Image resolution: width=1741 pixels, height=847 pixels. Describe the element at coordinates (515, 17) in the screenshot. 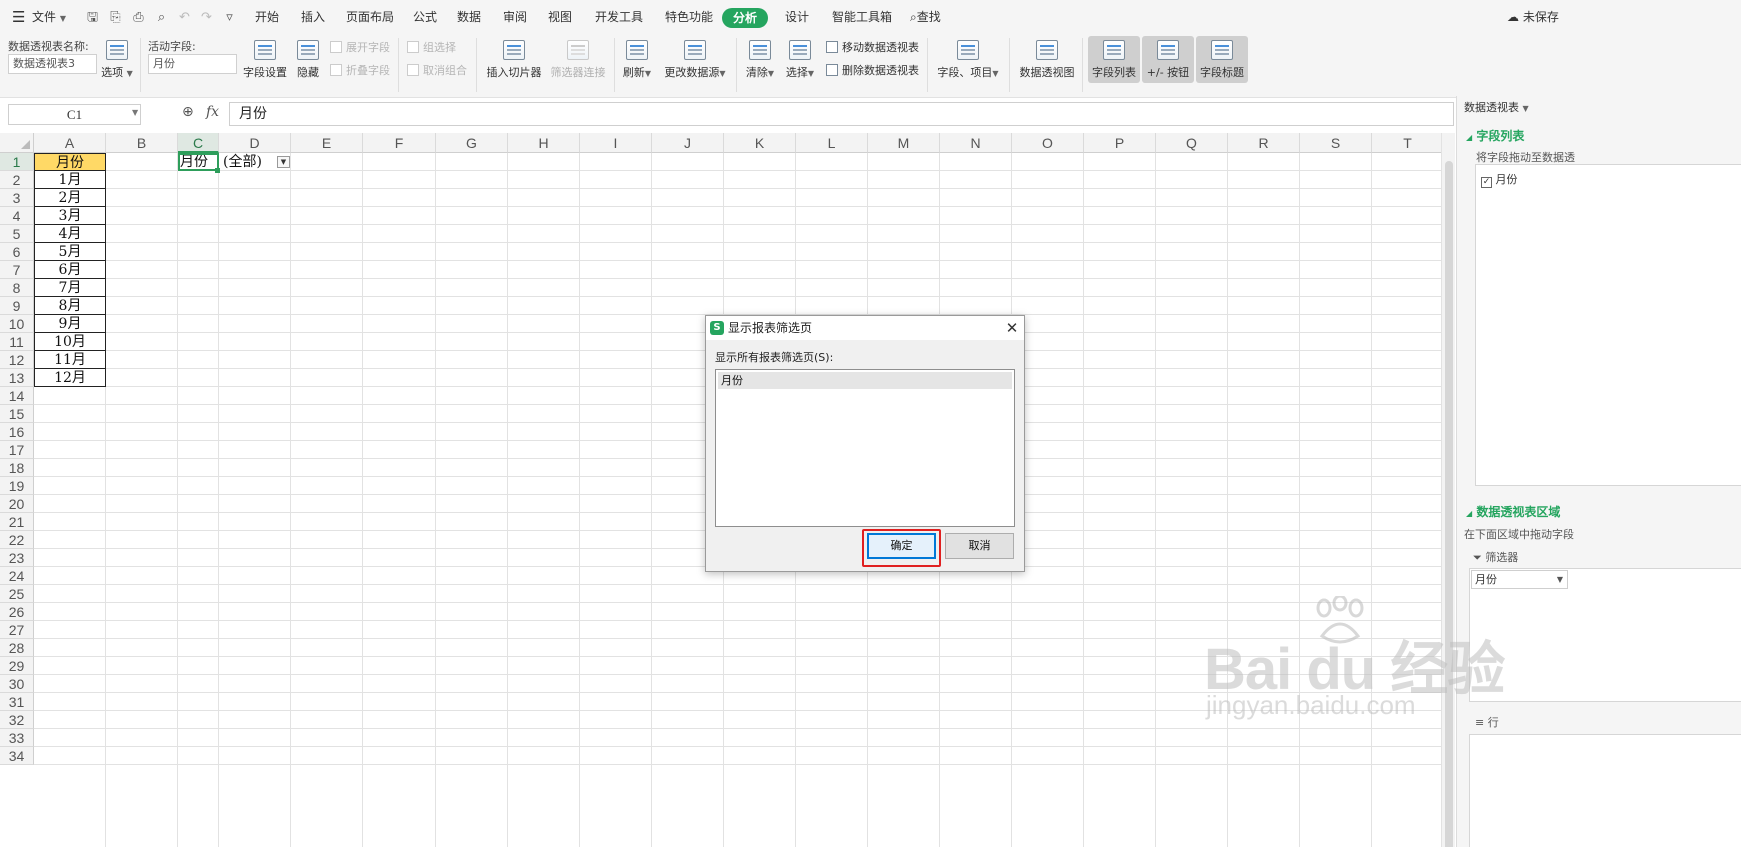

I see `tab-review: 审阅` at that location.